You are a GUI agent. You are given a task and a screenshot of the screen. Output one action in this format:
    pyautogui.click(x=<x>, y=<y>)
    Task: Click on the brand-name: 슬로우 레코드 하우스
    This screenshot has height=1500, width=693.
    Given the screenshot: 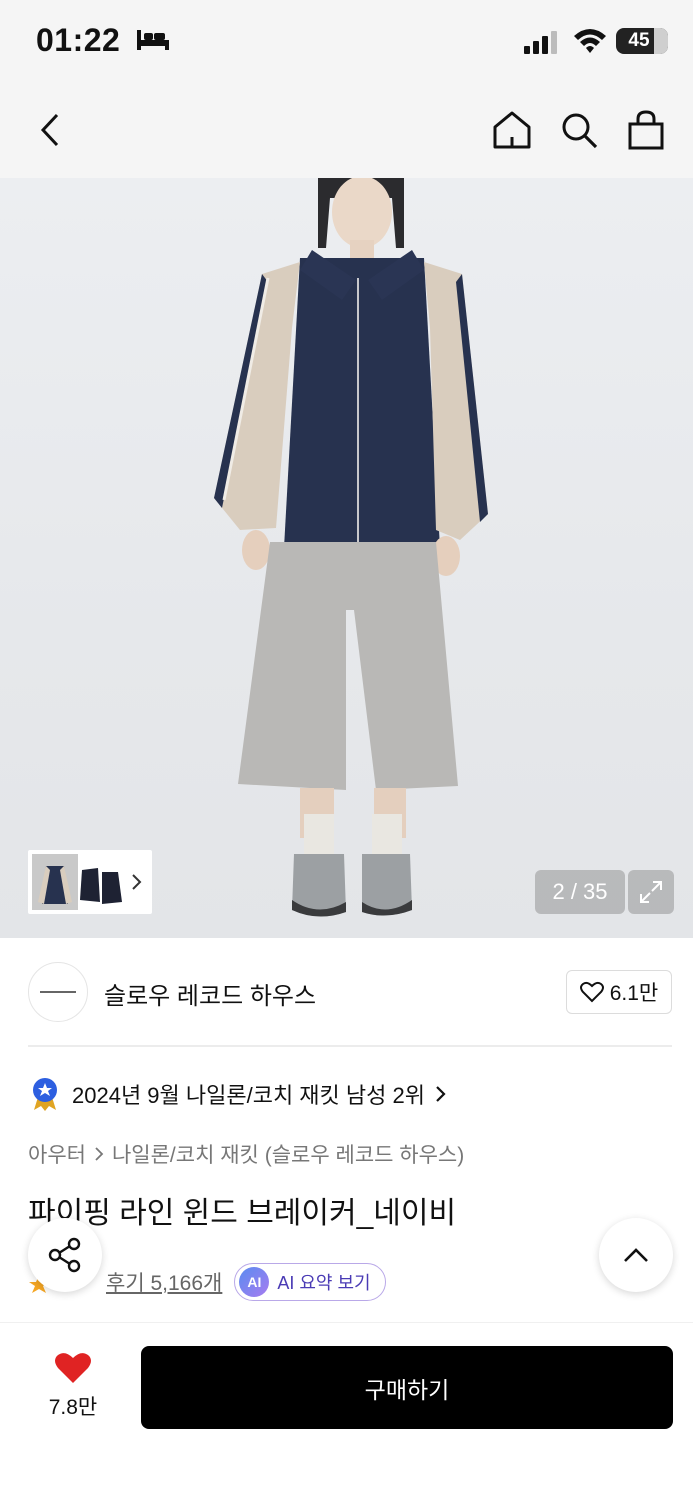 What is the action you would take?
    pyautogui.click(x=210, y=993)
    